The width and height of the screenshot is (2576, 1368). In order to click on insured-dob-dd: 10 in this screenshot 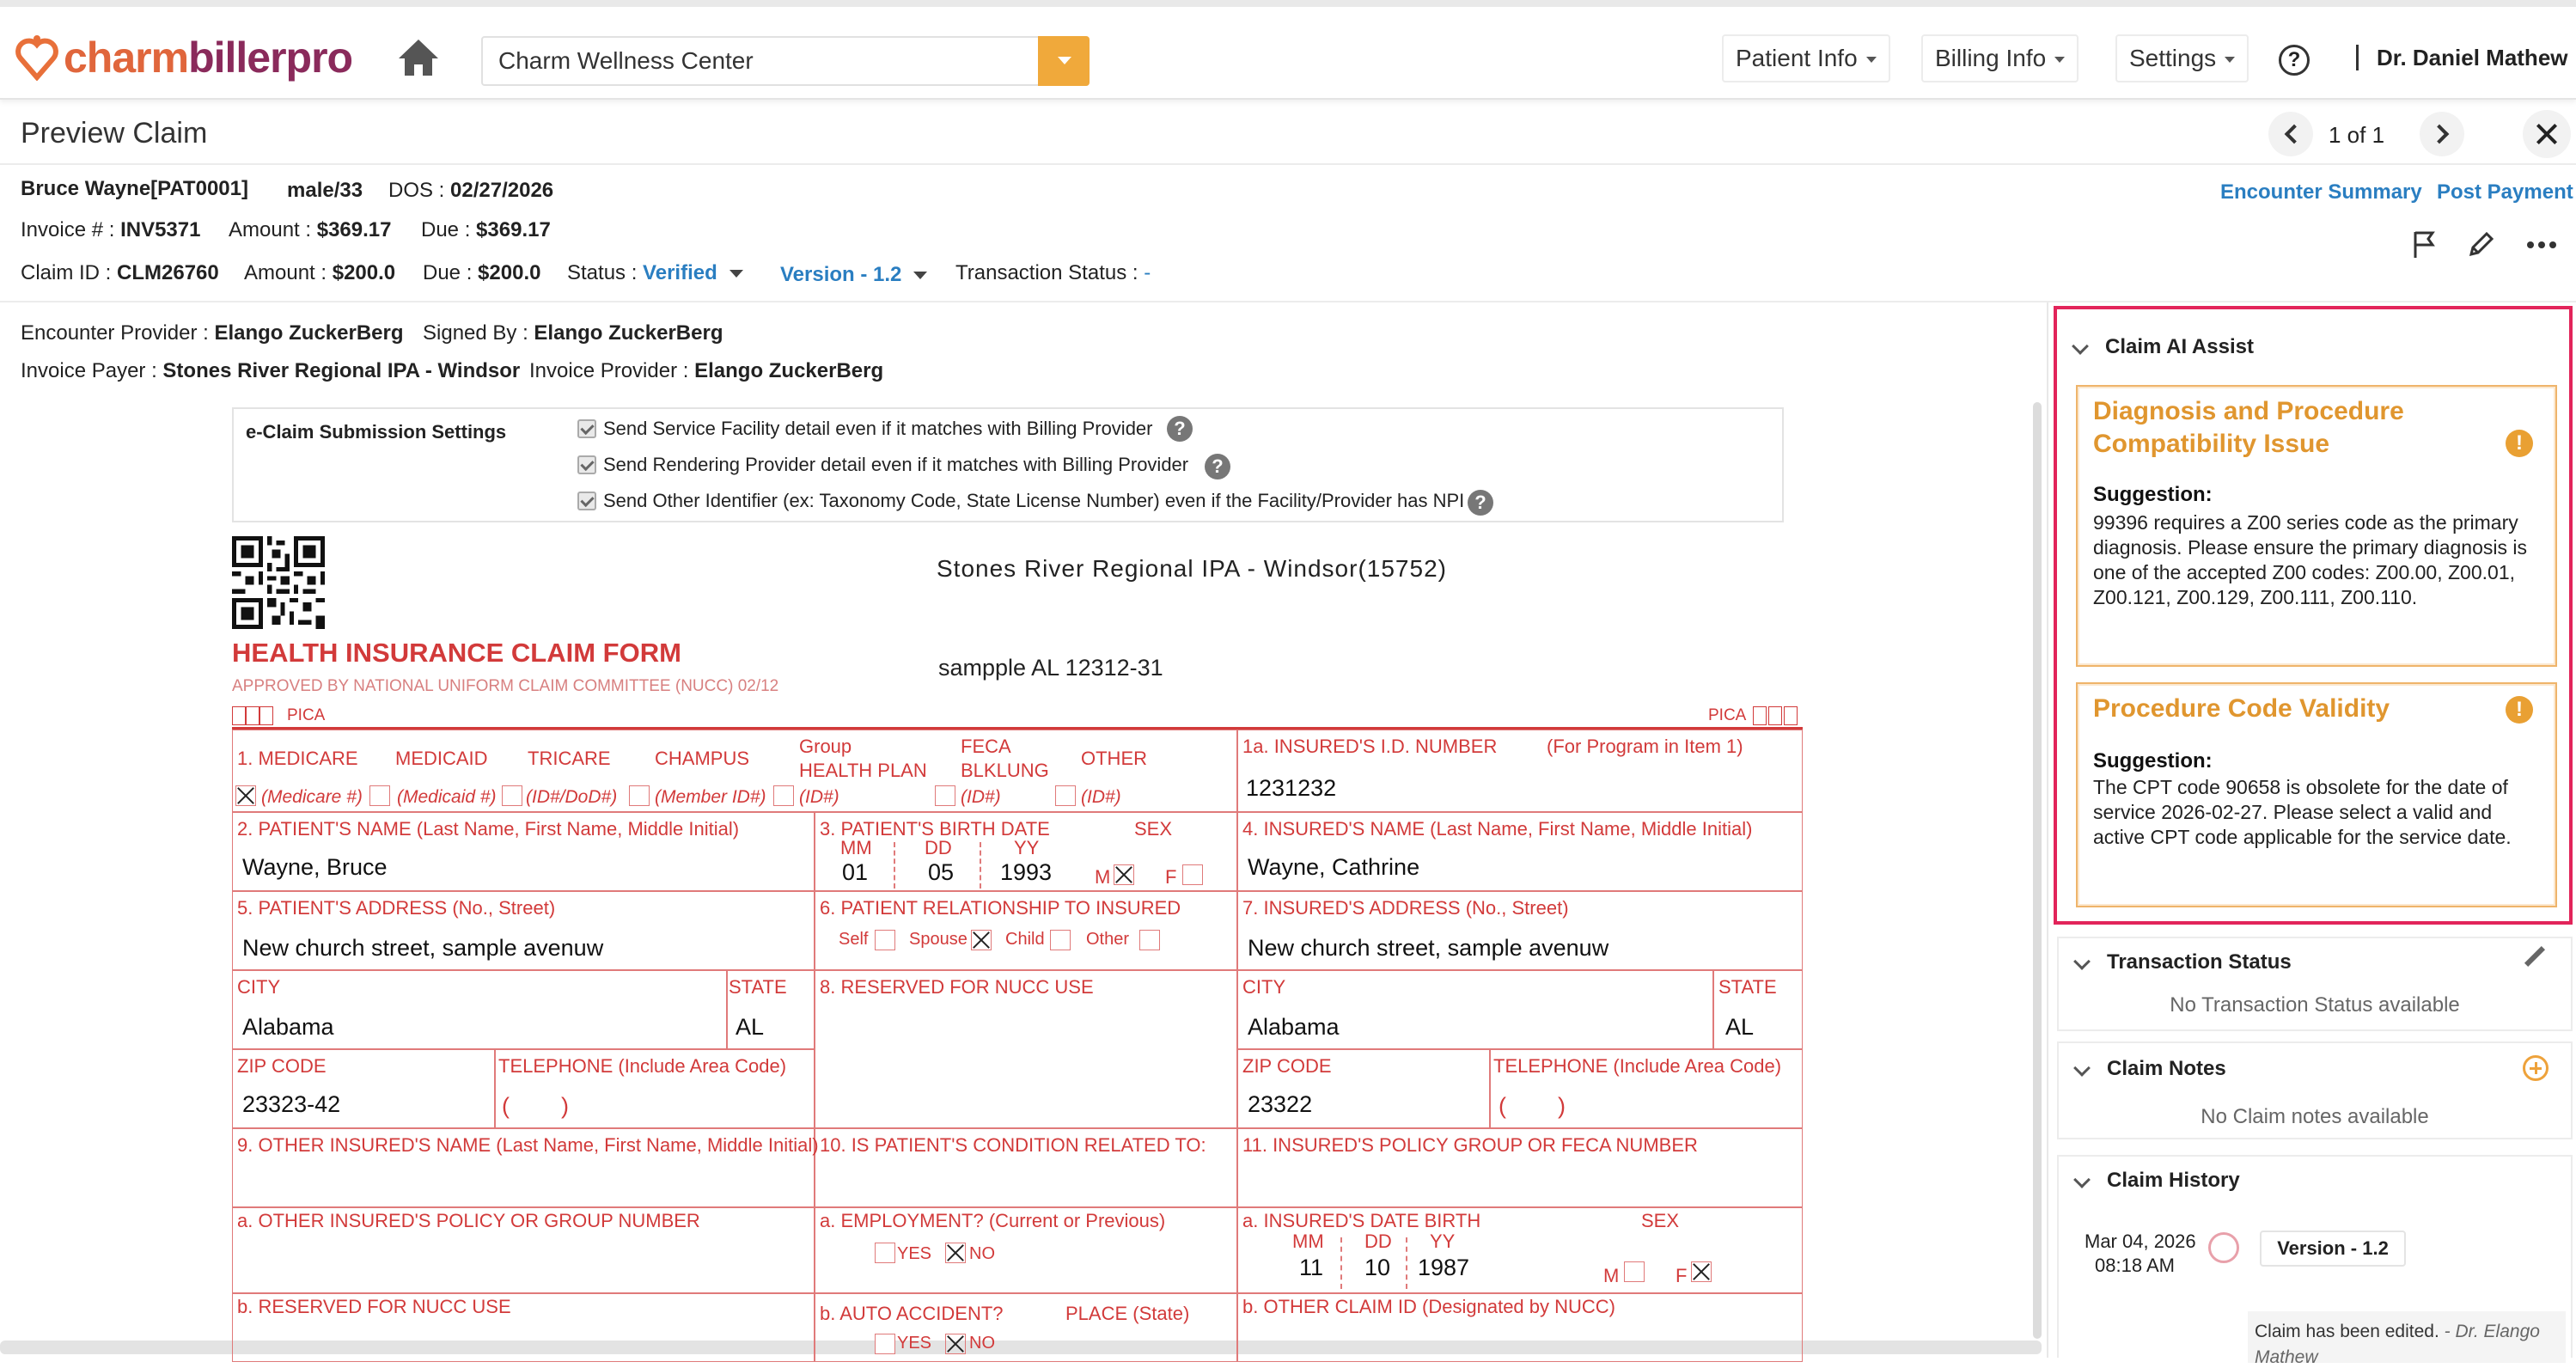, I will do `click(1377, 1268)`.